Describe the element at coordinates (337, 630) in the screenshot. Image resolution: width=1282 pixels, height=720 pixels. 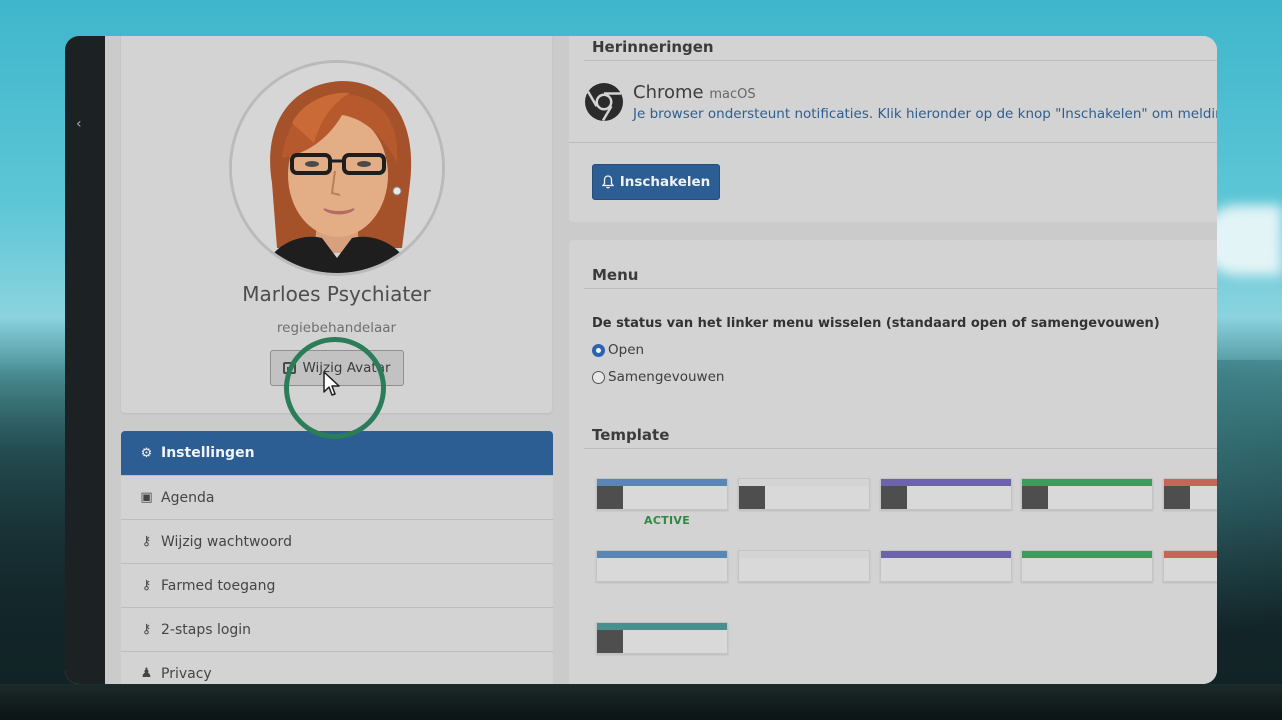
I see `menu-item-2-staps-login: ⚷ 2-staps login` at that location.